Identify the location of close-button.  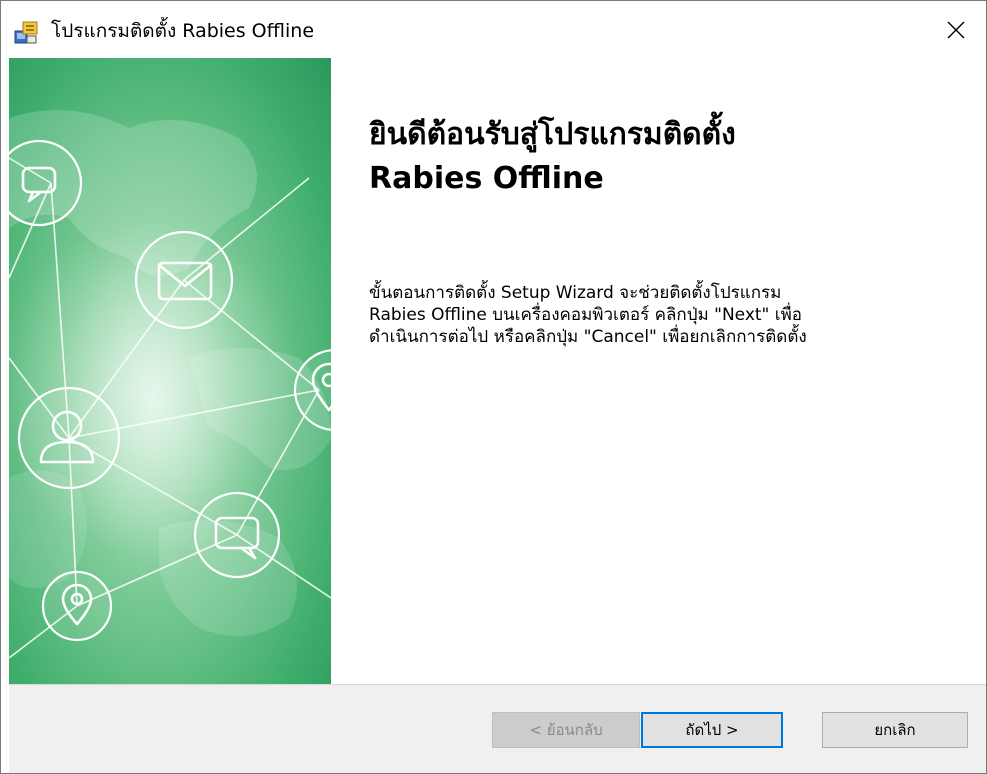
(956, 29).